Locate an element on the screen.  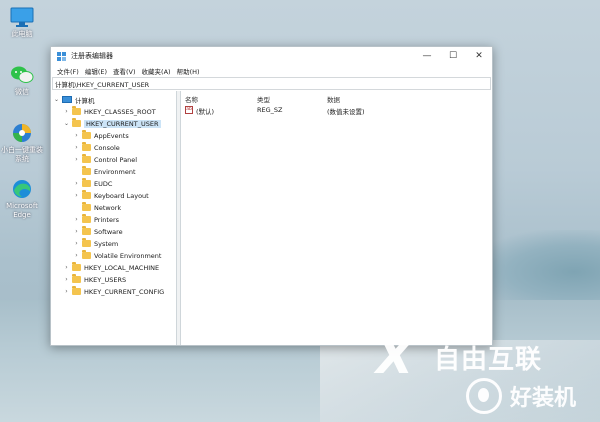
tree-item-label: 计算机 is located at coordinates (85, 100).